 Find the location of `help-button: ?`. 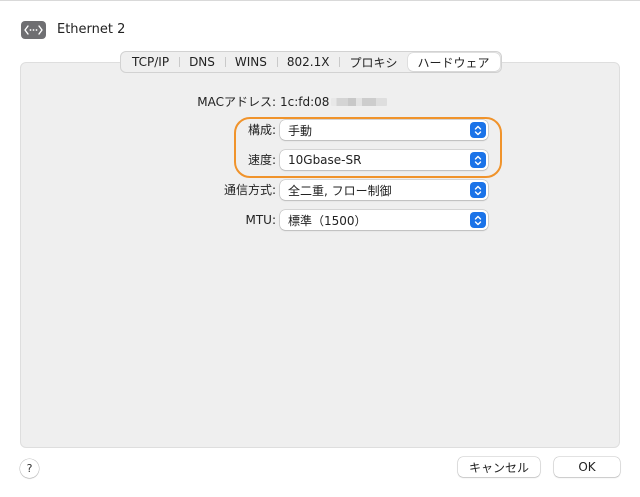

help-button: ? is located at coordinates (29, 468).